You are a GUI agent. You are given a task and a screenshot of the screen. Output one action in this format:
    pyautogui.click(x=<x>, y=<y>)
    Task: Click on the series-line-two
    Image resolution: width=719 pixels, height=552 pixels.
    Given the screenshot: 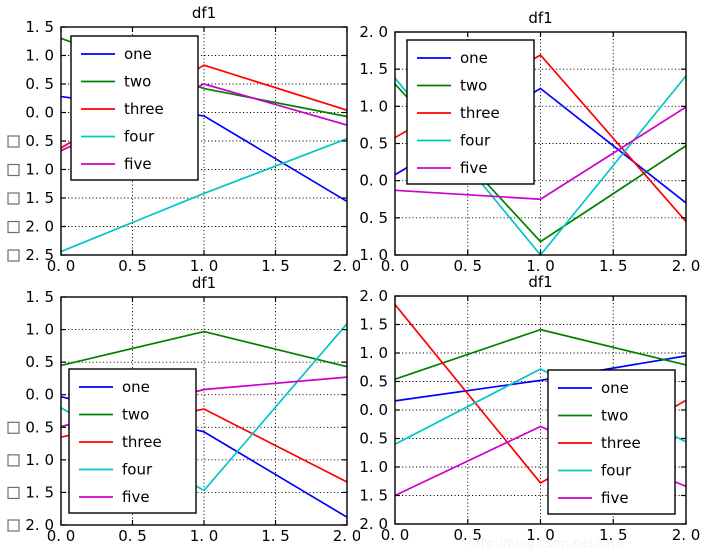 What is the action you would take?
    pyautogui.click(x=204, y=349)
    